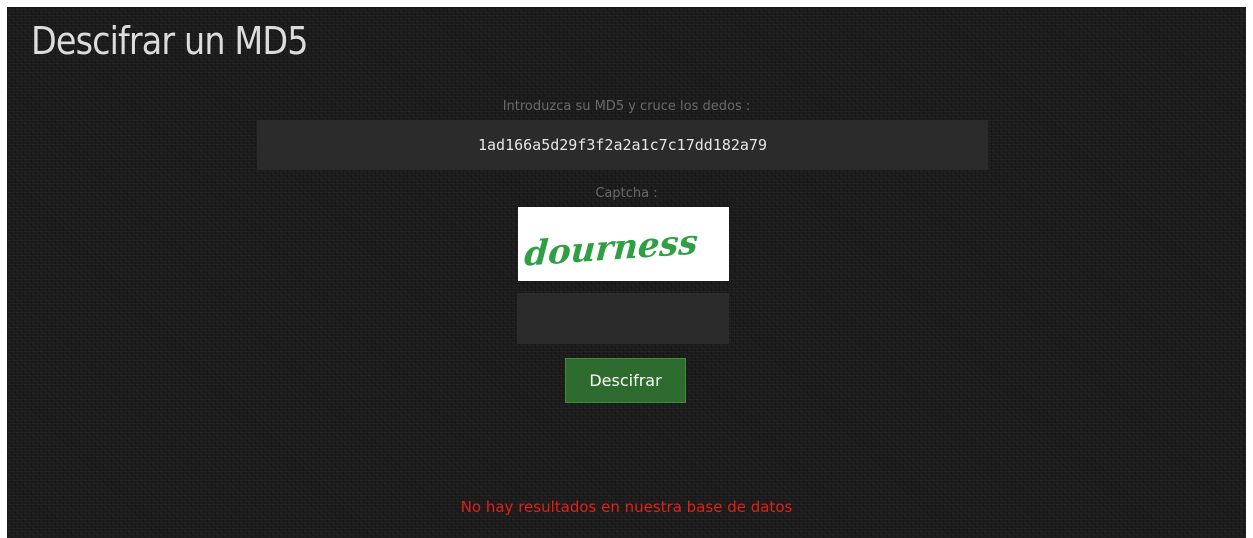  Describe the element at coordinates (623, 318) in the screenshot. I see `captcha-input` at that location.